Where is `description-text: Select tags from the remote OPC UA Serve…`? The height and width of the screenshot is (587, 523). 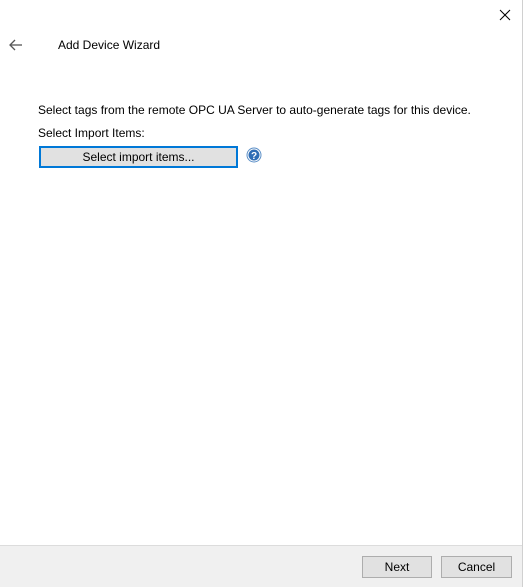 description-text: Select tags from the remote OPC UA Serve… is located at coordinates (254, 110).